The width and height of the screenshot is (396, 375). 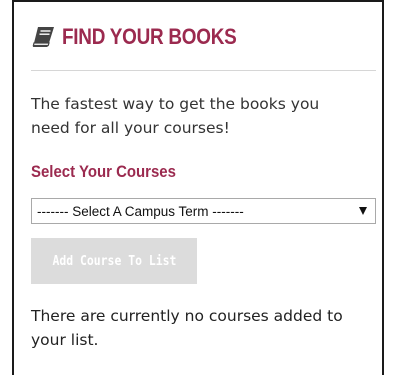 I want to click on campus-term-select-value: ------- Select A Campus Term -------, so click(x=140, y=211).